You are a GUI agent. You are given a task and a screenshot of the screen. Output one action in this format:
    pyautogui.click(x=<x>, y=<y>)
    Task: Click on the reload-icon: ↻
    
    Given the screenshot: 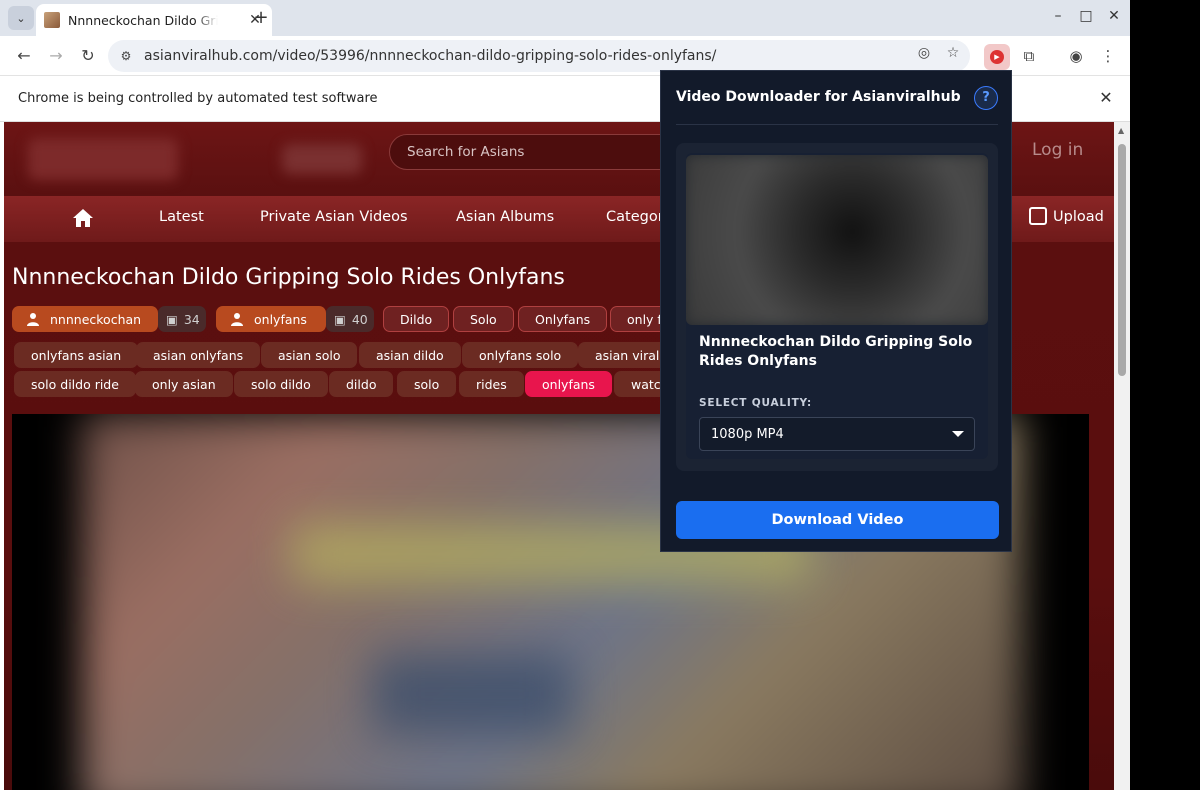 What is the action you would take?
    pyautogui.click(x=88, y=56)
    